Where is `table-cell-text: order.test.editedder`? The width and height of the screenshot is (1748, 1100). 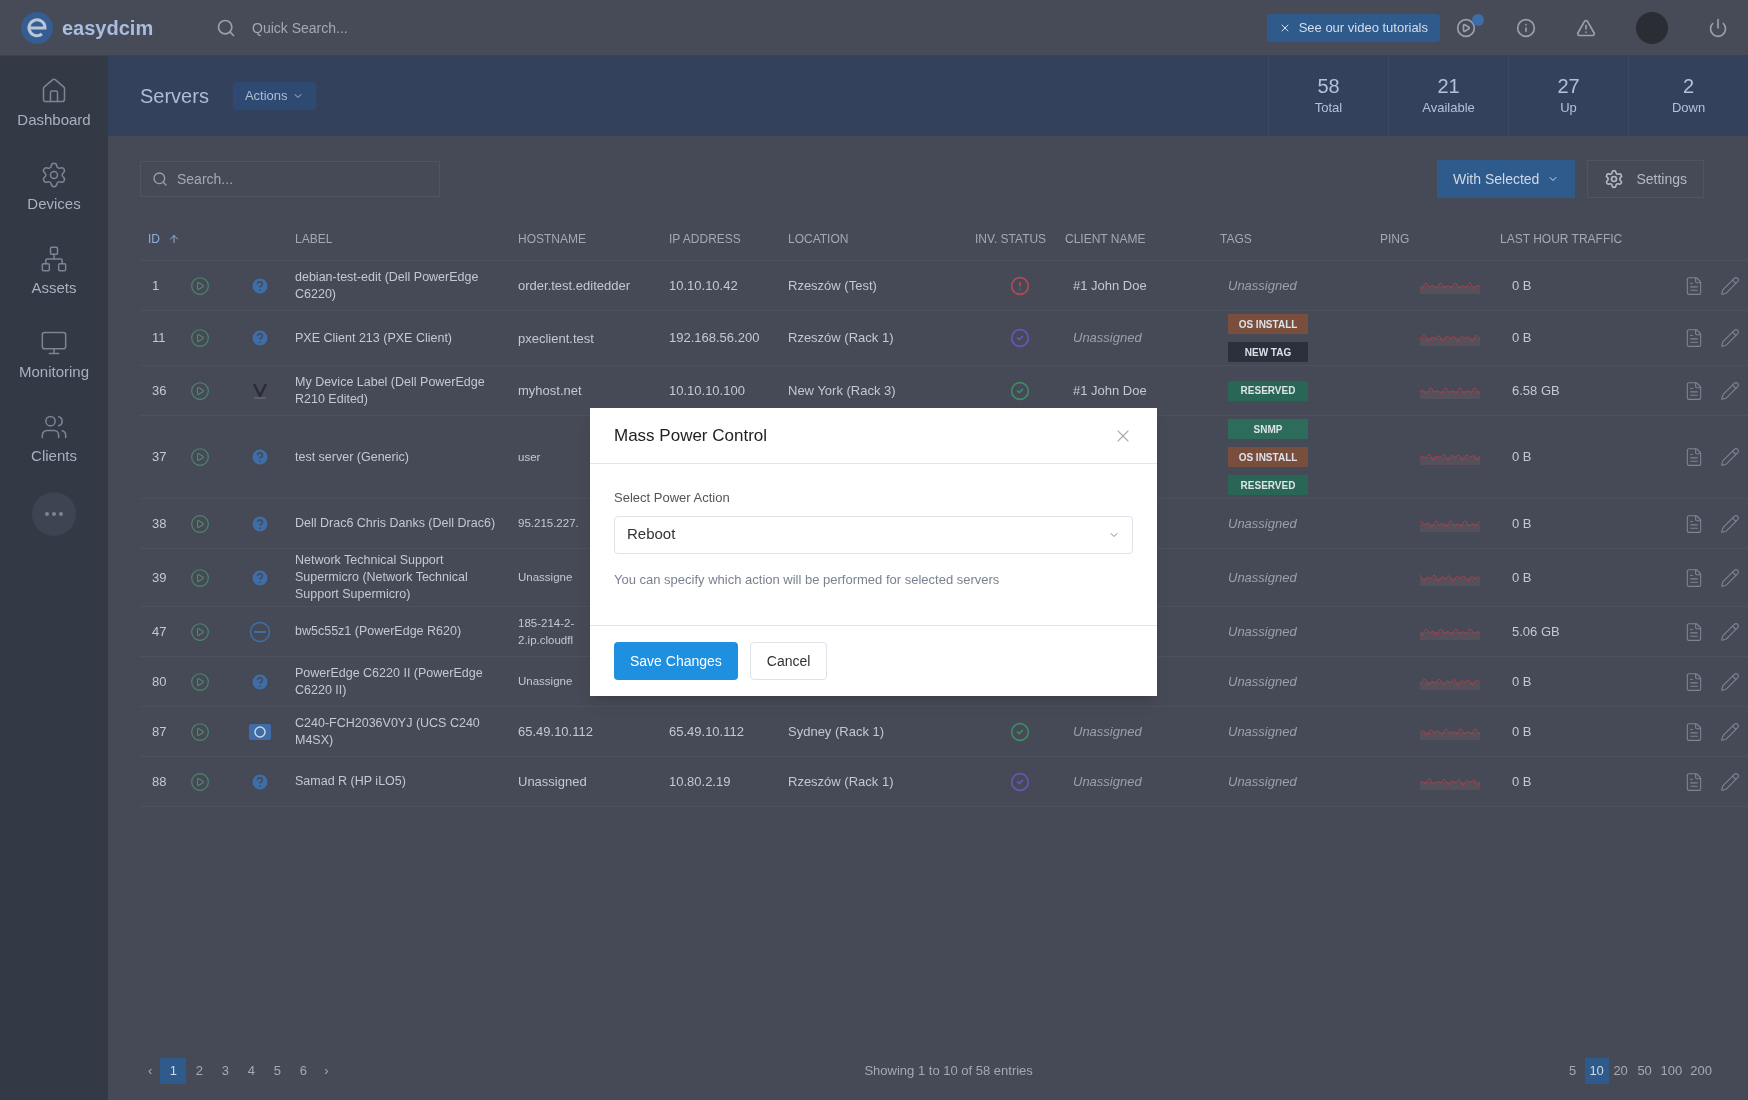
table-cell-text: order.test.editedder is located at coordinates (575, 285).